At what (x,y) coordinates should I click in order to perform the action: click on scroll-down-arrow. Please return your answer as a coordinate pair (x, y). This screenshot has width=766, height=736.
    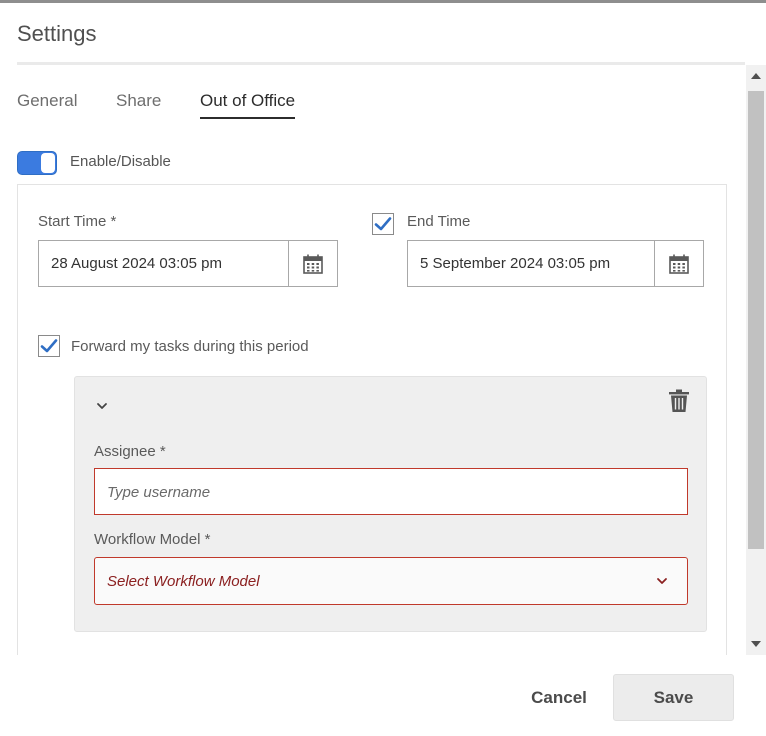
    Looking at the image, I should click on (756, 644).